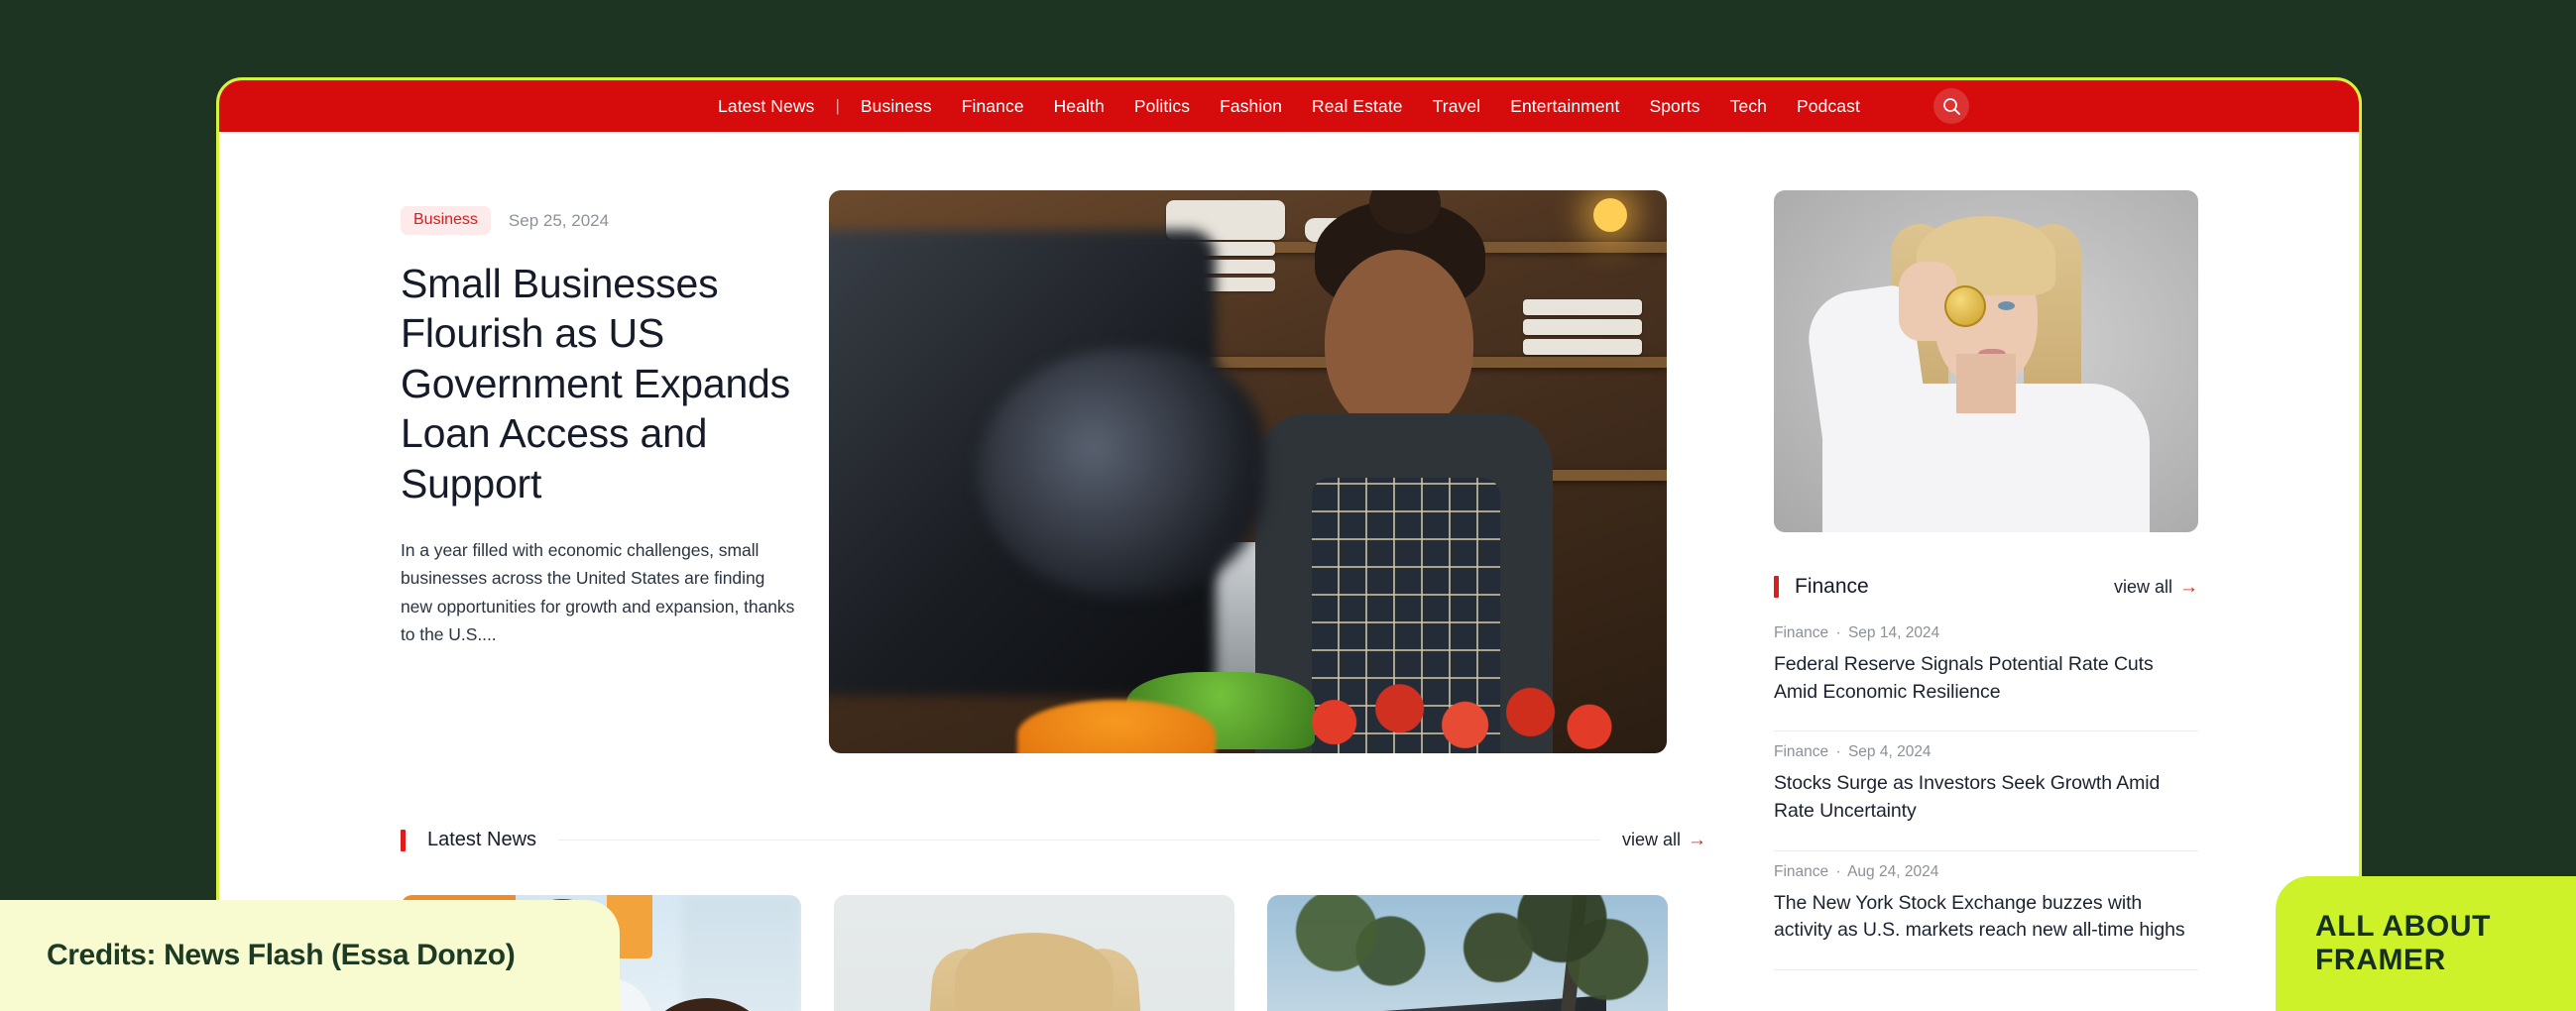  What do you see at coordinates (1457, 106) in the screenshot?
I see `nav-item-travel: Travel` at bounding box center [1457, 106].